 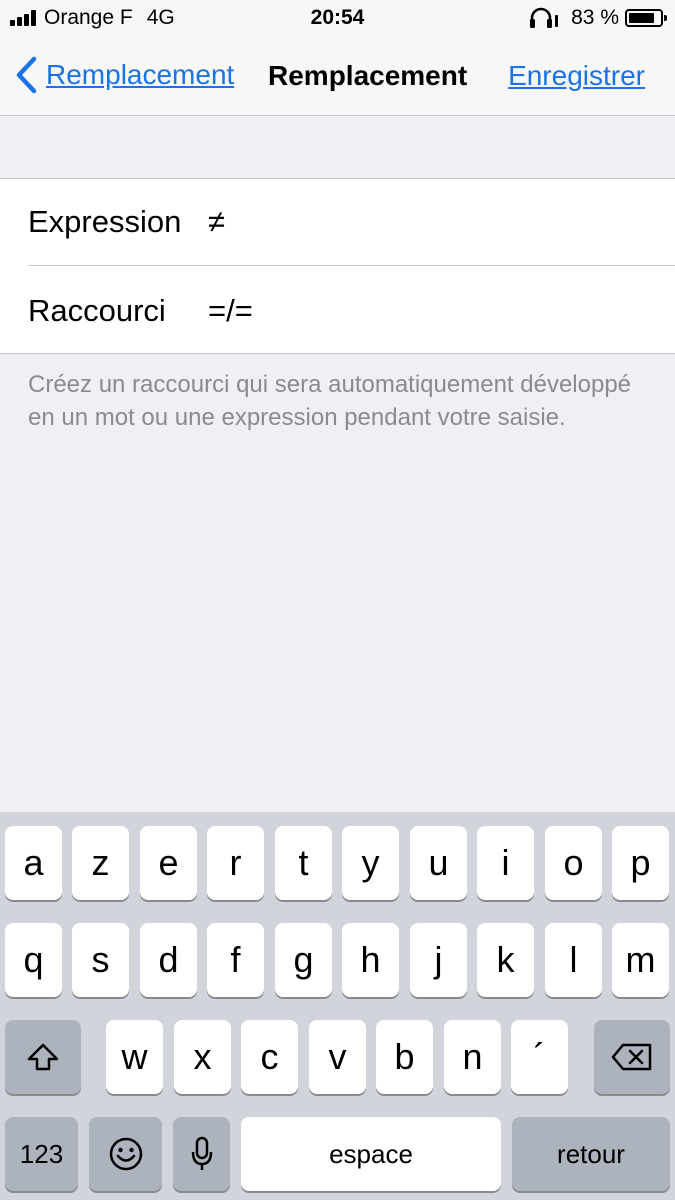 I want to click on emoji-icon, so click(x=125, y=1154).